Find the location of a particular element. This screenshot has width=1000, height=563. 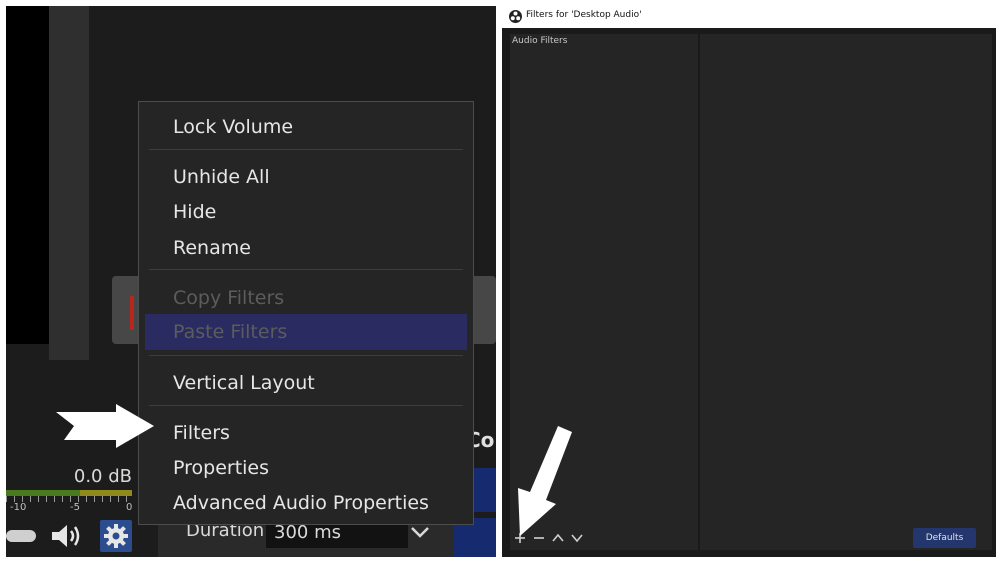

speaker-icon is located at coordinates (67, 536).